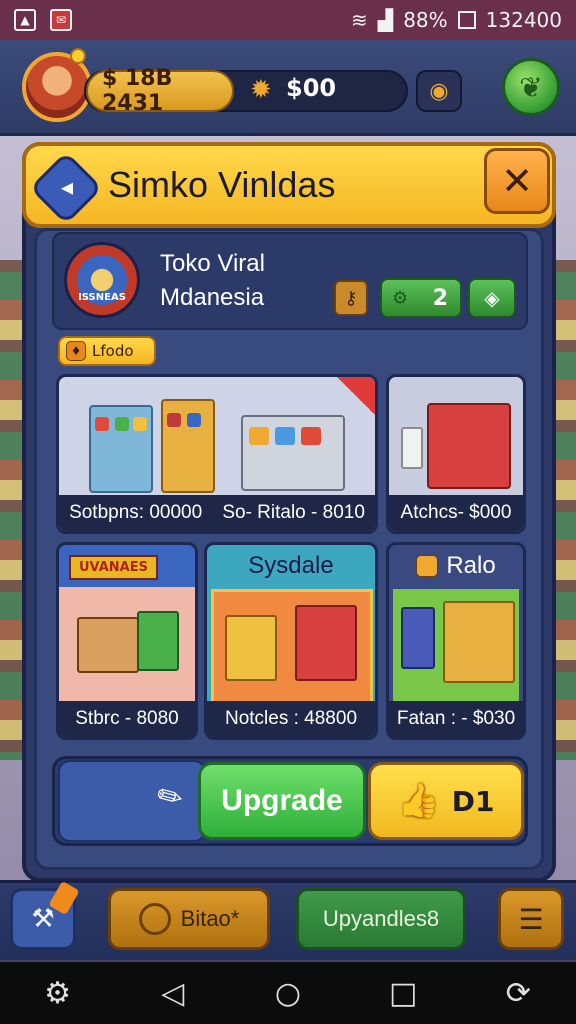 The height and width of the screenshot is (1024, 576). I want to click on category-tag-label: Lfodo, so click(113, 351).